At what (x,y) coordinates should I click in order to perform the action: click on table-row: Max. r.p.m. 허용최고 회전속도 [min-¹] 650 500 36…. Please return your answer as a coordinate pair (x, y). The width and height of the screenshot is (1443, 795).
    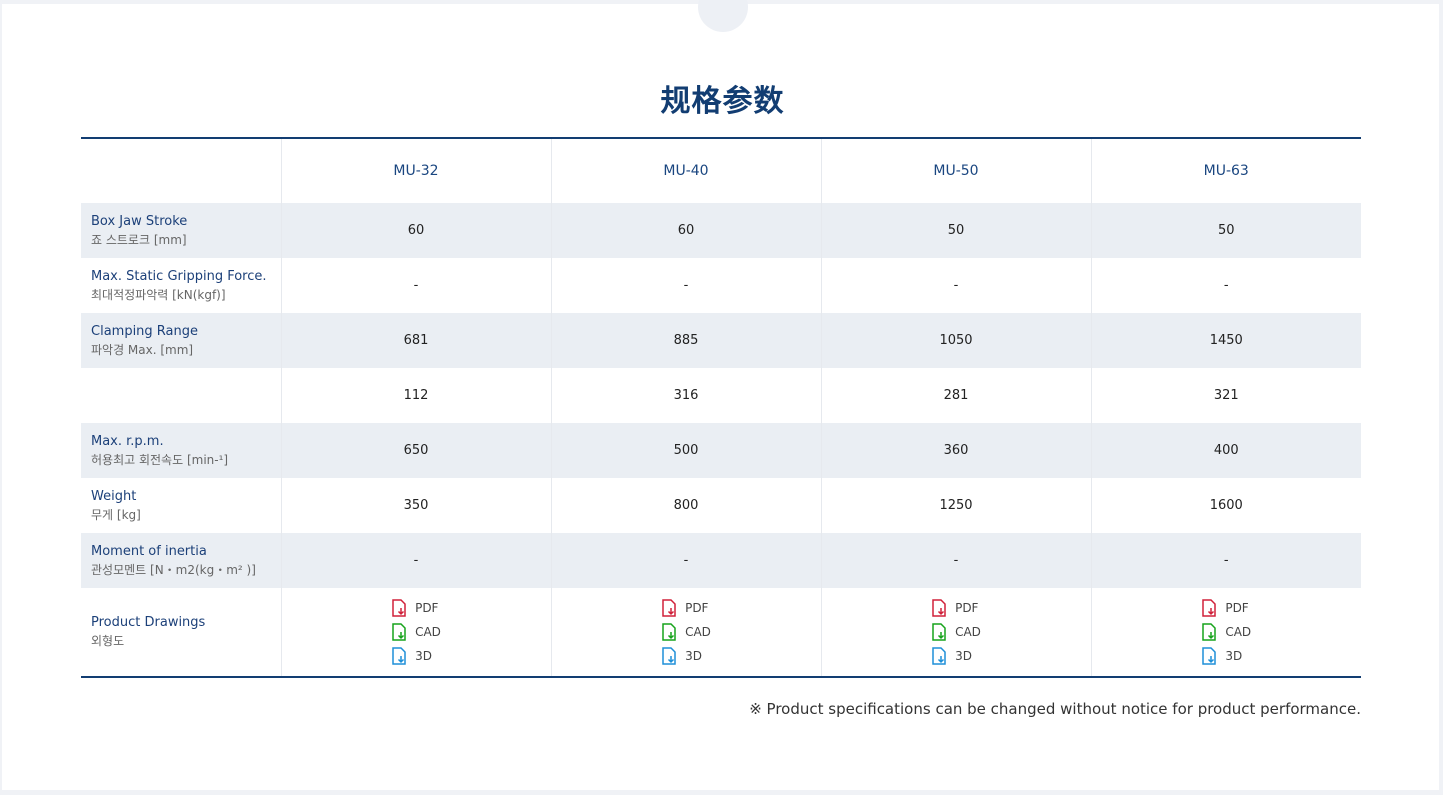
    Looking at the image, I should click on (721, 450).